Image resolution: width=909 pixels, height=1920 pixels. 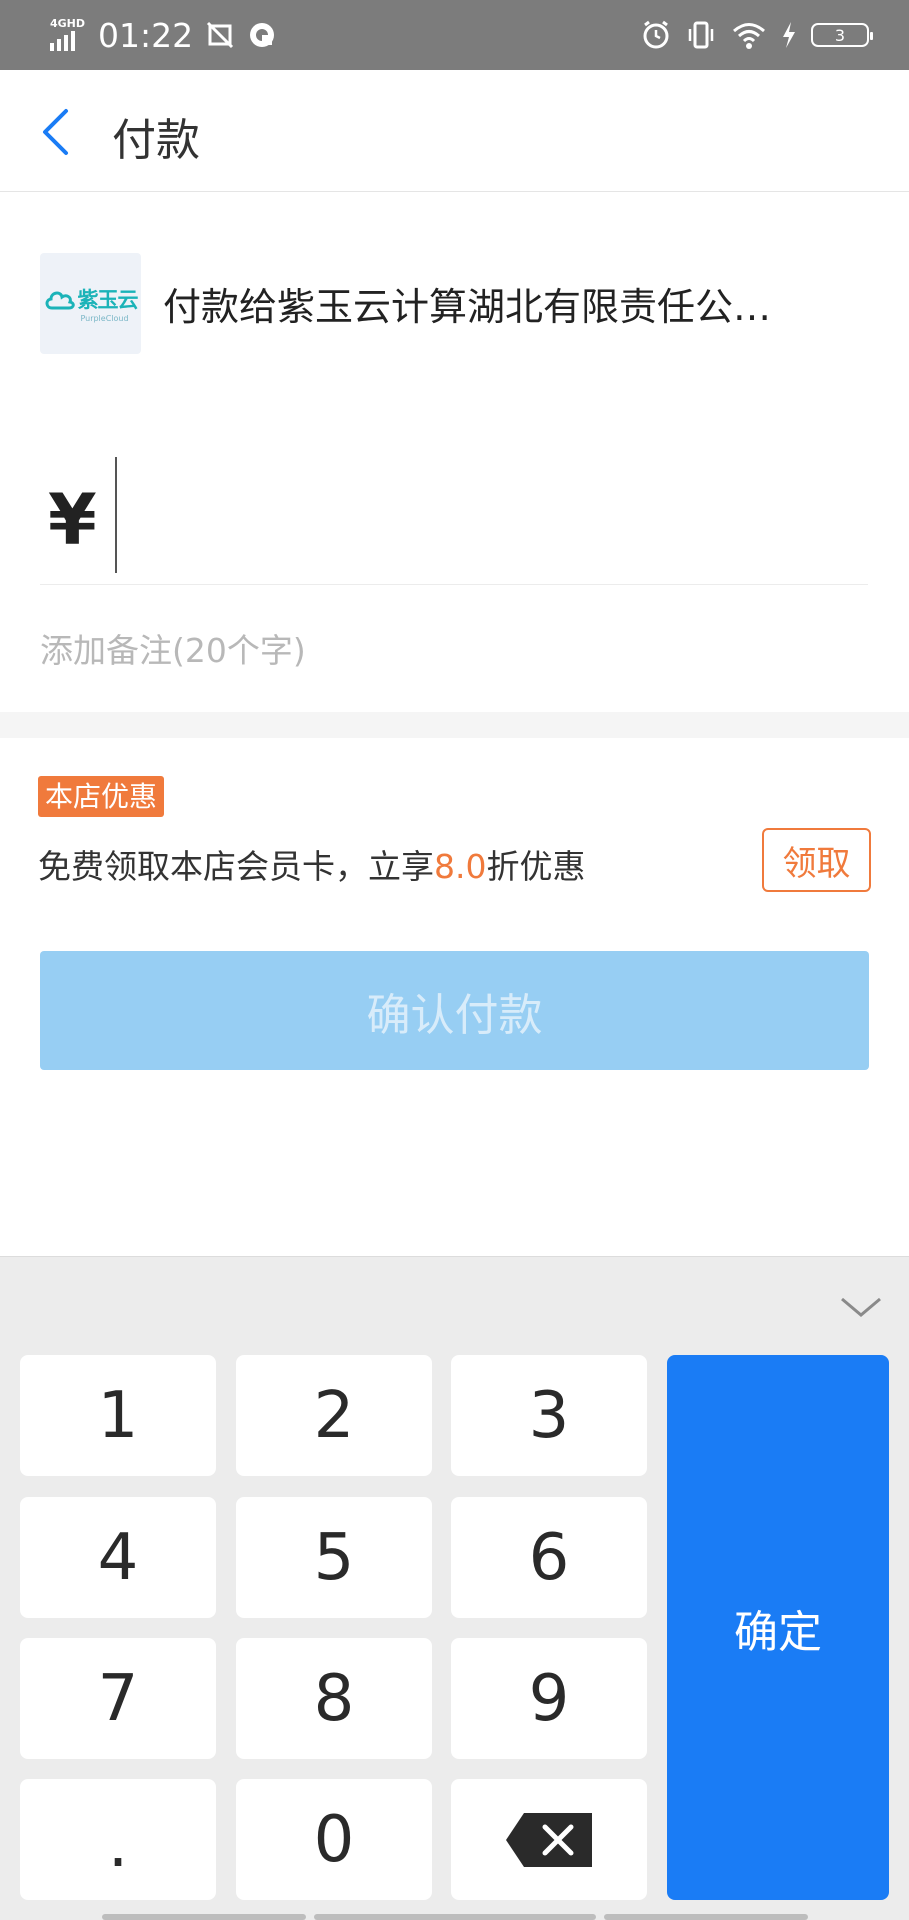 What do you see at coordinates (549, 1415) in the screenshot?
I see `key-3: 3` at bounding box center [549, 1415].